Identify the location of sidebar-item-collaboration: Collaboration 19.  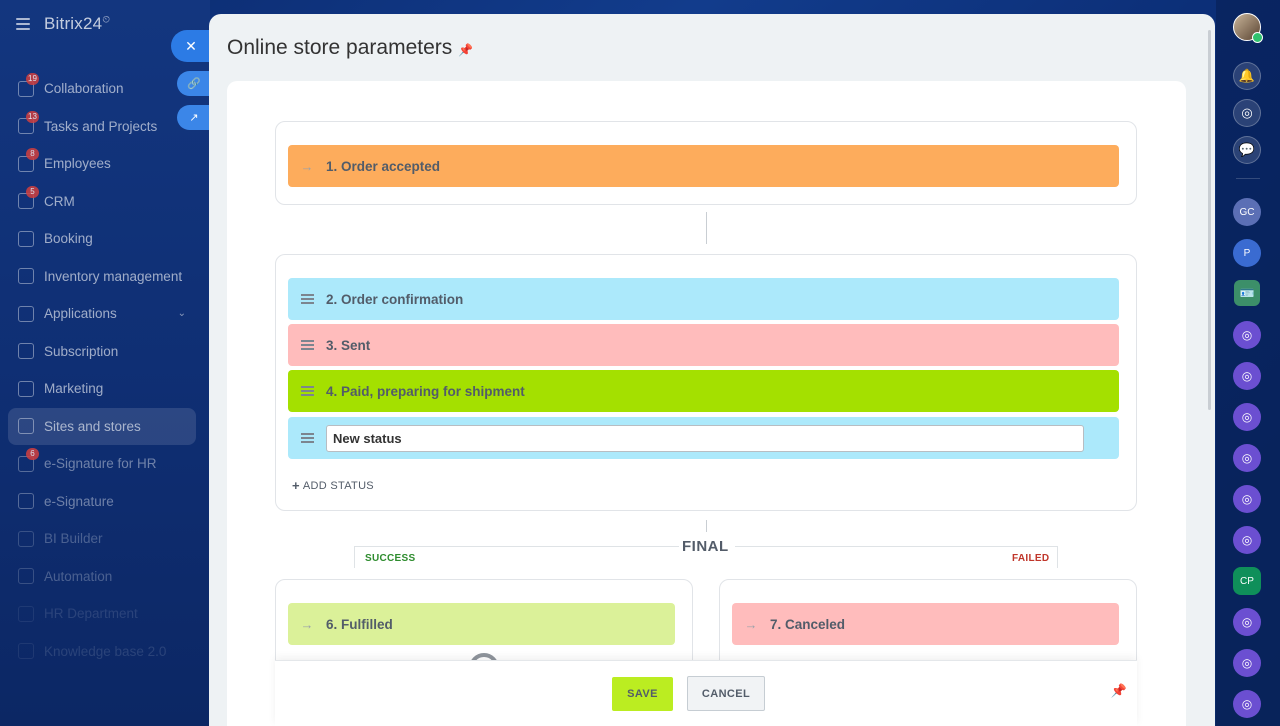
(102, 89).